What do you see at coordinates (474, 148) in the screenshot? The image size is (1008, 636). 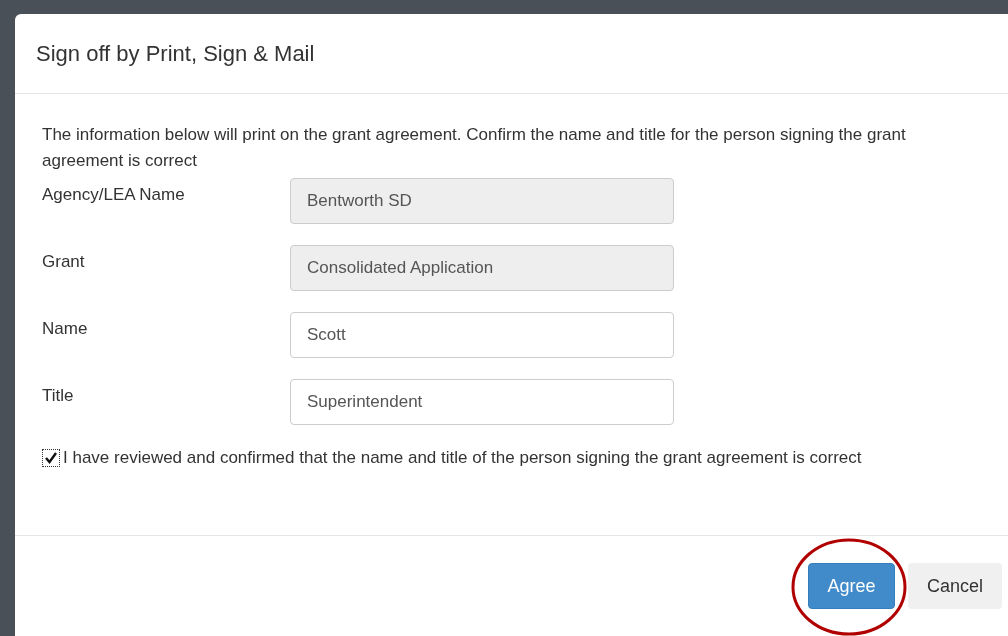 I see `intro-text: The information below will print on the grant agreement. Confirm the name and title for the person signing the grant agreement is correct` at bounding box center [474, 148].